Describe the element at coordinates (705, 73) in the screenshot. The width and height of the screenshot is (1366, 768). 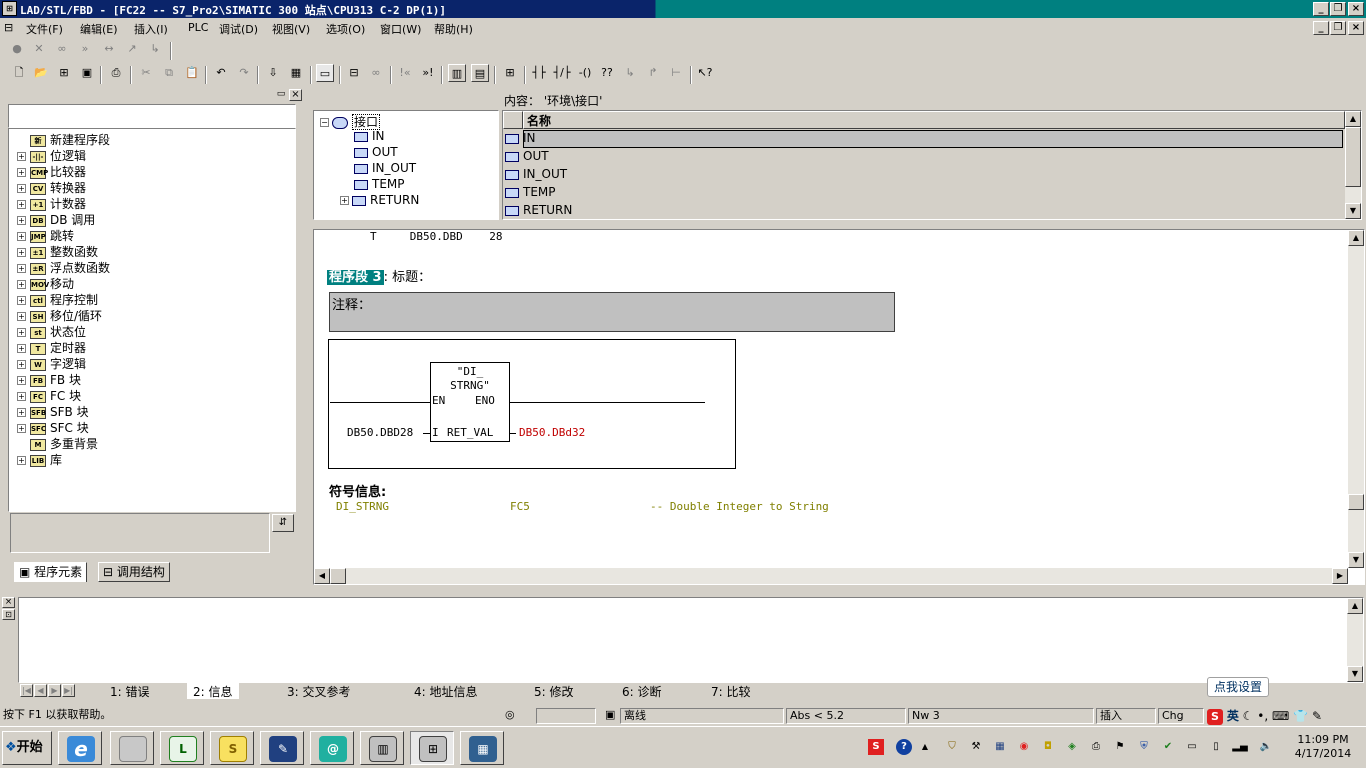
I see `context-help-icon: ↖?` at that location.